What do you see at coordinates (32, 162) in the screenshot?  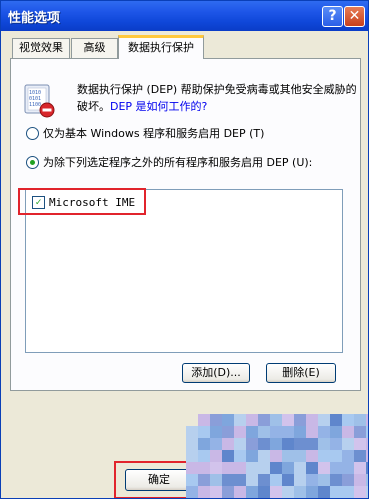 I see `radio-button-all-except` at bounding box center [32, 162].